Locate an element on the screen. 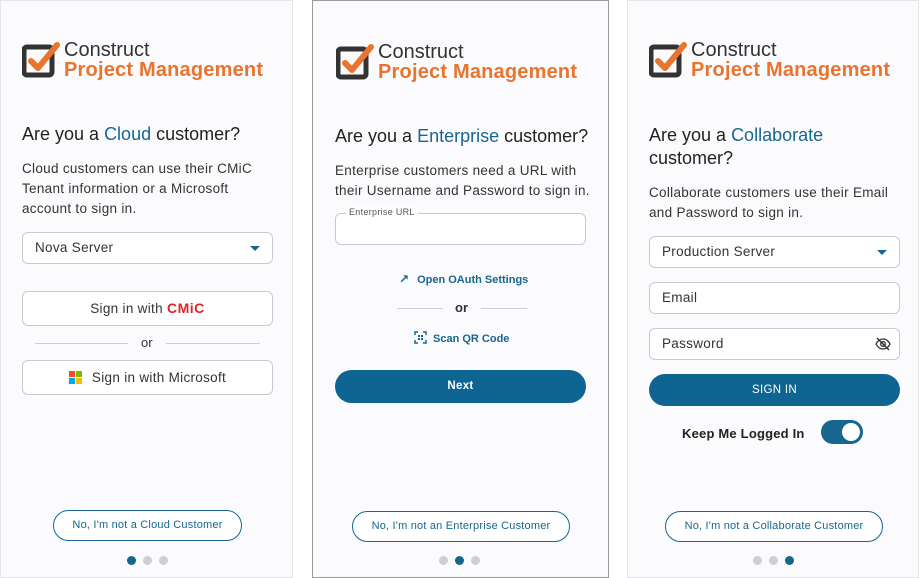 The width and height of the screenshot is (920, 578). email-field: Email is located at coordinates (774, 298).